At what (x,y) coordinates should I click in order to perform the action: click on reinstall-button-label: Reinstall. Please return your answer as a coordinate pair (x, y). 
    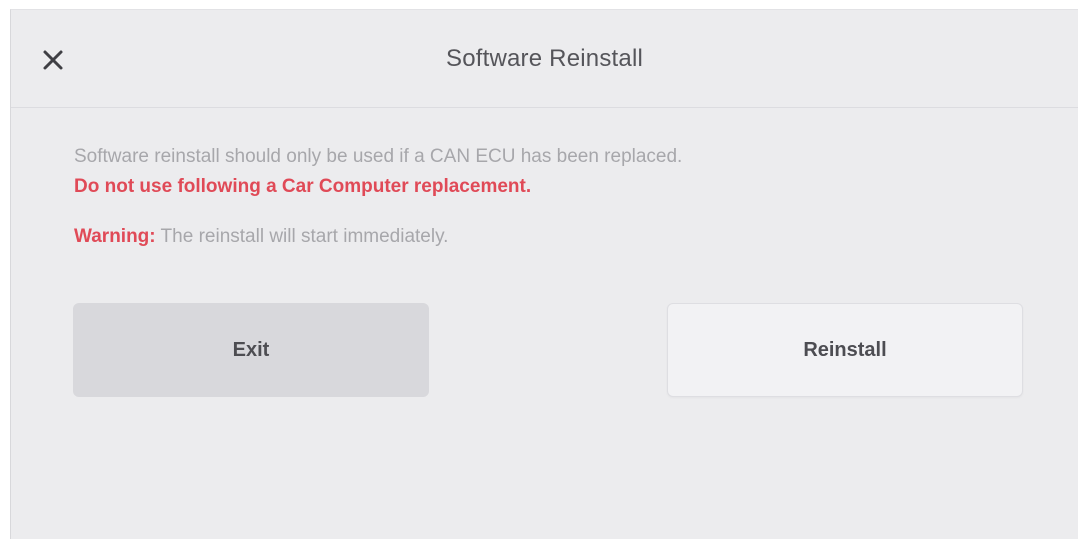
    Looking at the image, I should click on (845, 349).